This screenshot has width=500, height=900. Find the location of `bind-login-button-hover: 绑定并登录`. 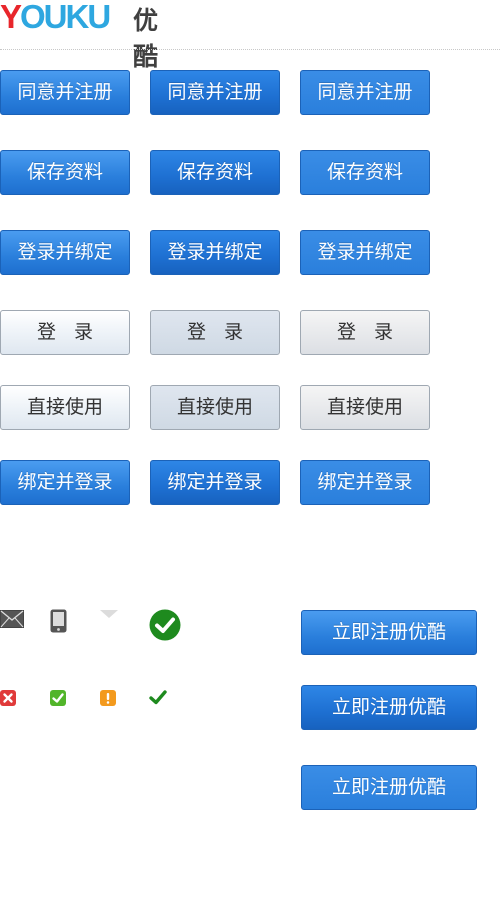

bind-login-button-hover: 绑定并登录 is located at coordinates (215, 482).